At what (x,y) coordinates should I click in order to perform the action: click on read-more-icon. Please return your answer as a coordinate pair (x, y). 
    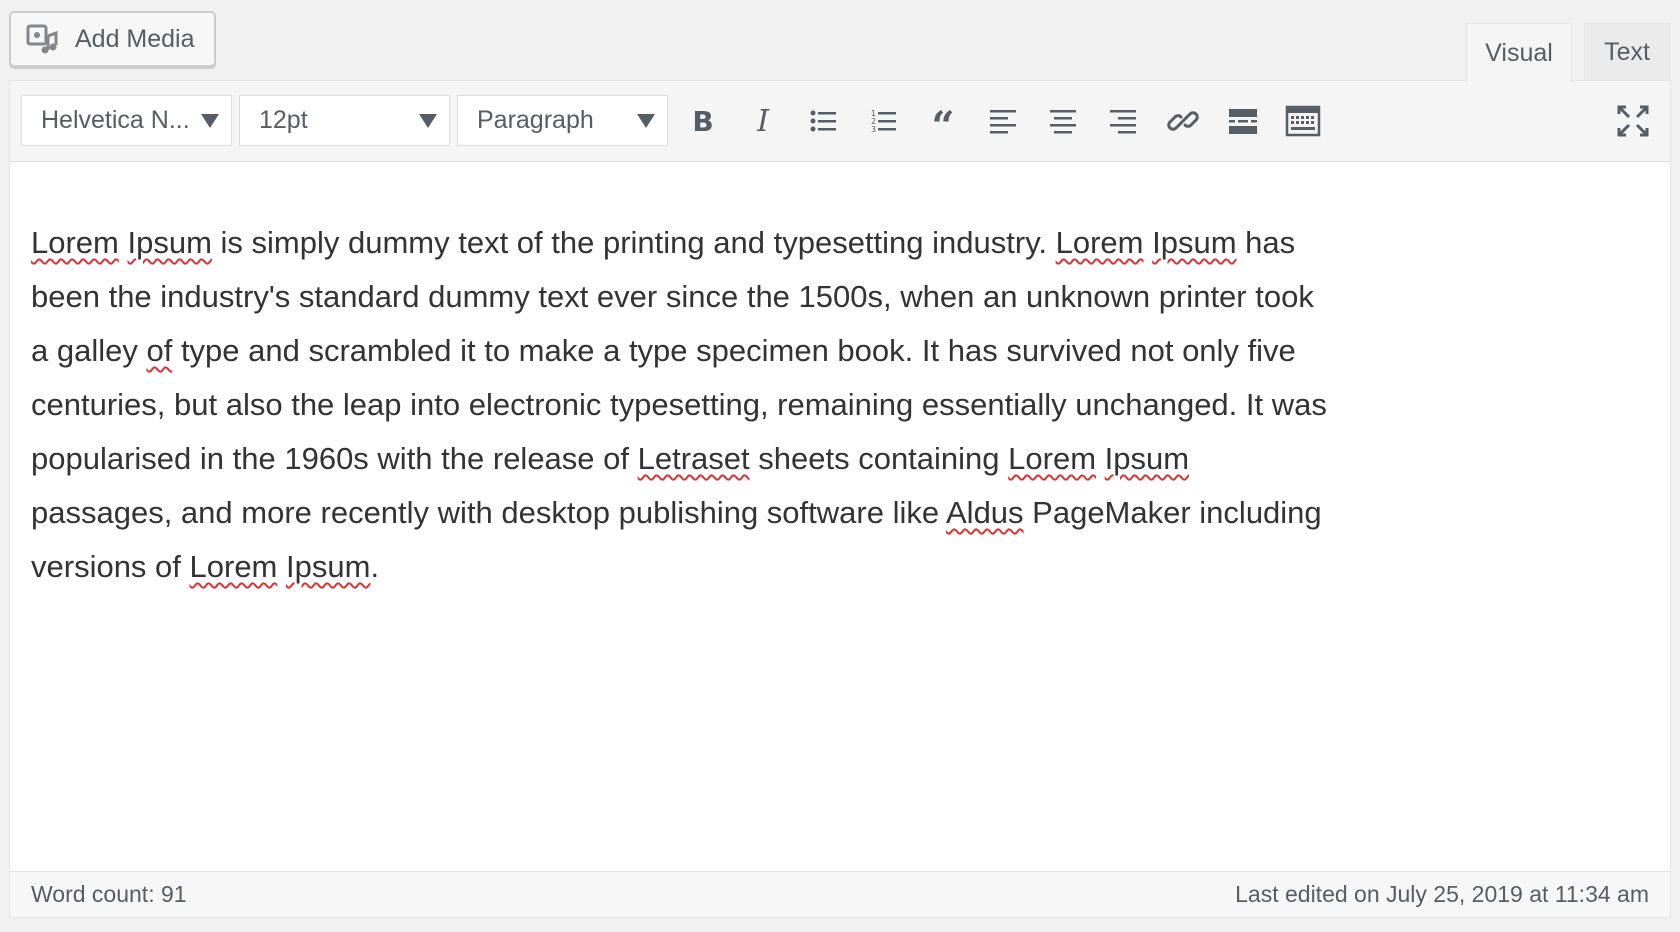
    Looking at the image, I should click on (1243, 121).